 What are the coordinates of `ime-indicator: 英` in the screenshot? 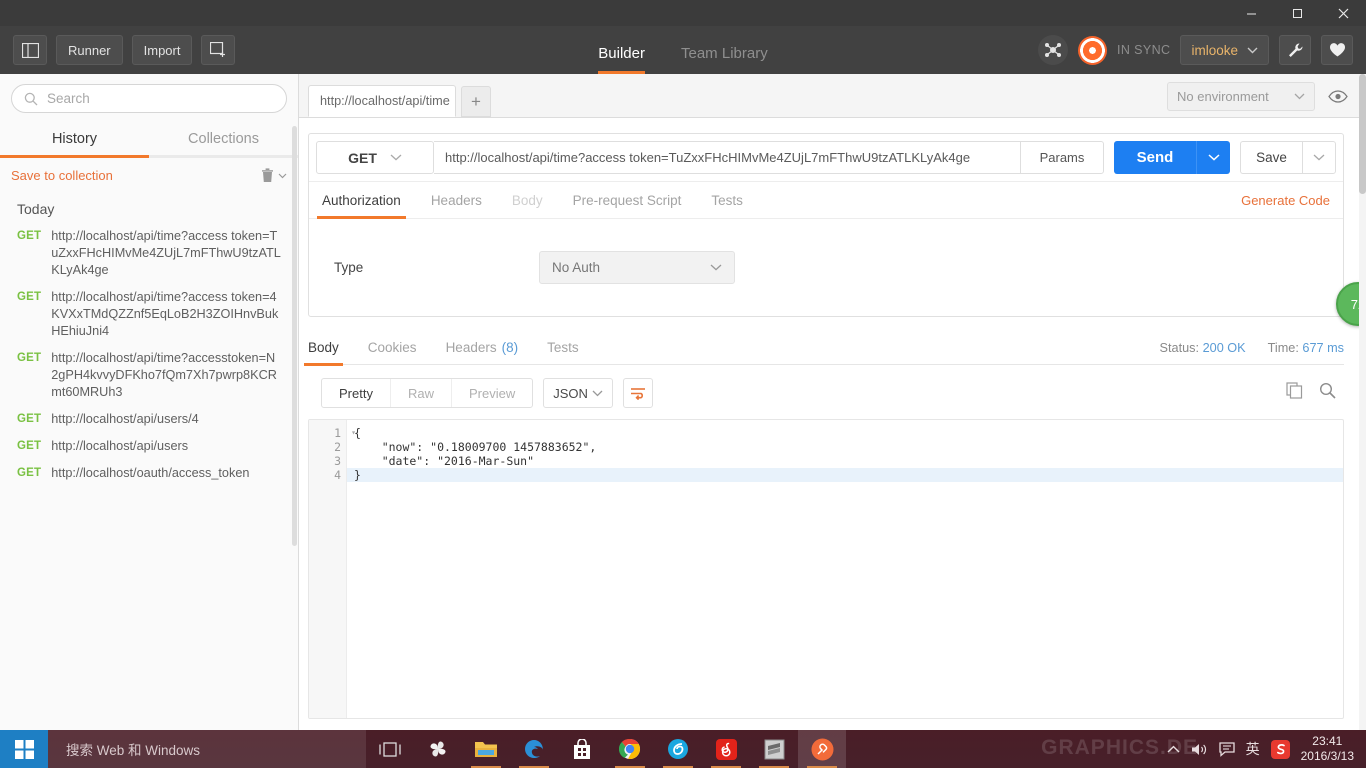 It's located at (1253, 749).